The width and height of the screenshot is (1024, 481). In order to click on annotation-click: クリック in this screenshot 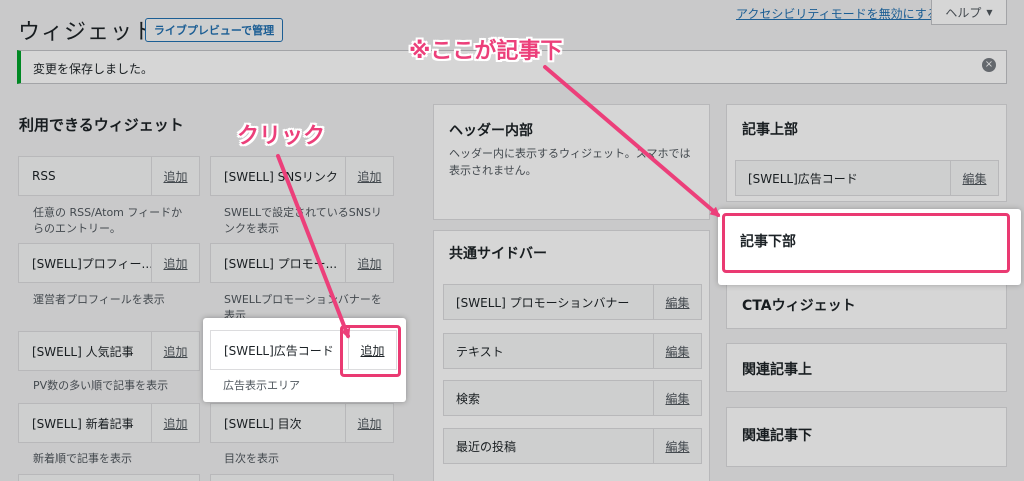, I will do `click(281, 136)`.